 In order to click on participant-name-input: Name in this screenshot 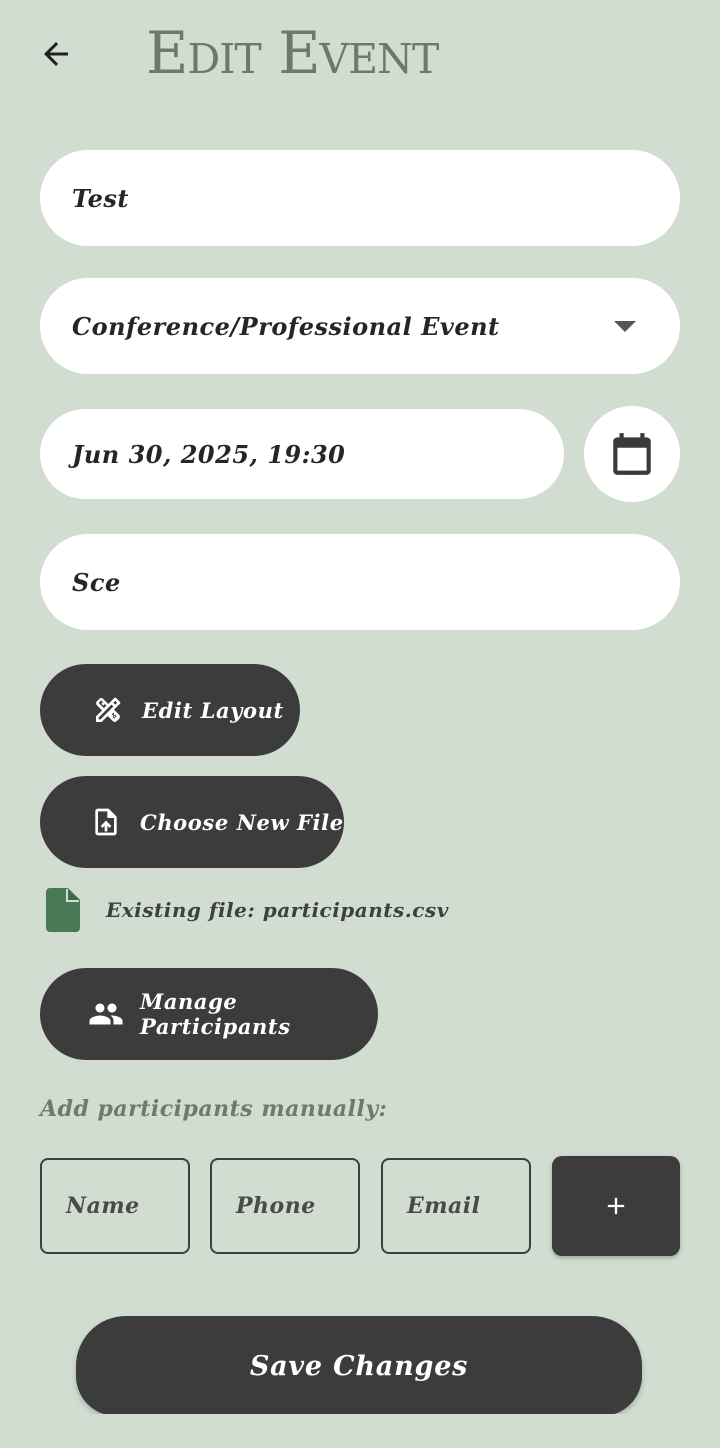, I will do `click(115, 1206)`.